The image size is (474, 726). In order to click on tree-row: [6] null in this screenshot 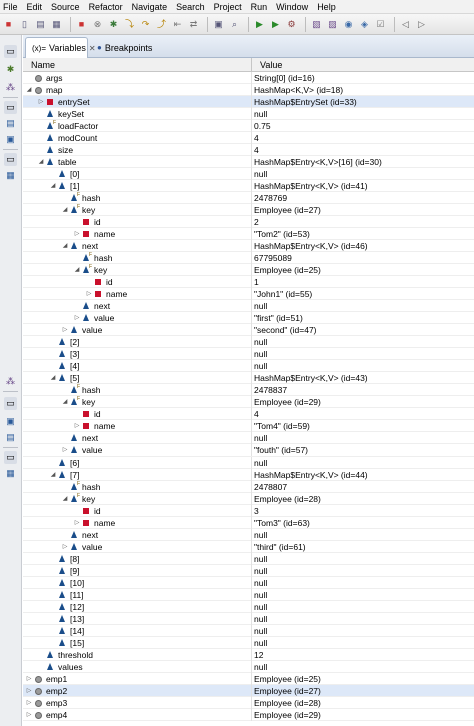, I will do `click(248, 462)`.